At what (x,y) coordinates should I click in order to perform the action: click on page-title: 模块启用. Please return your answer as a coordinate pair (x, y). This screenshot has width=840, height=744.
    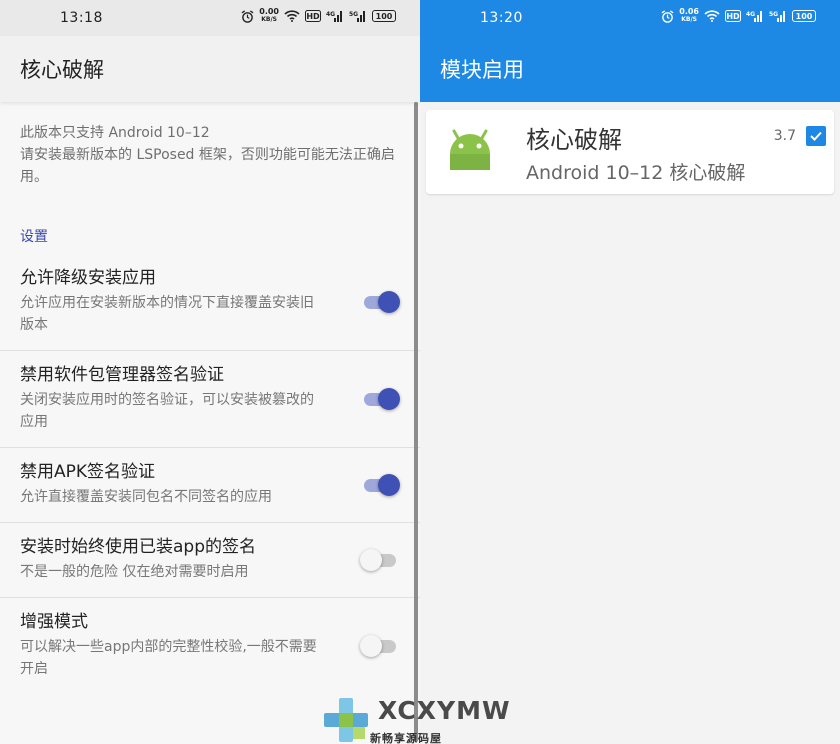
    Looking at the image, I should click on (630, 69).